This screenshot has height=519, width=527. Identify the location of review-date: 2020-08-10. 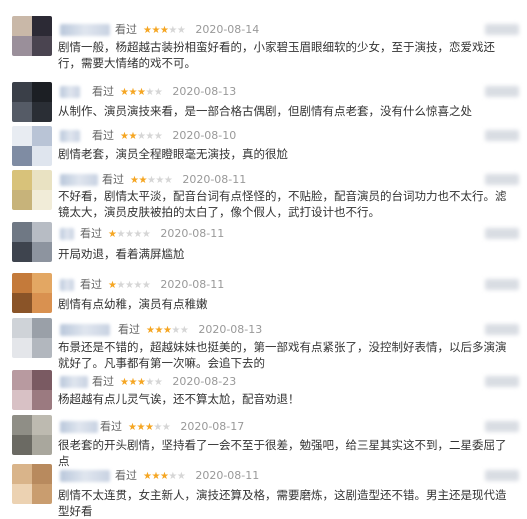
(204, 135).